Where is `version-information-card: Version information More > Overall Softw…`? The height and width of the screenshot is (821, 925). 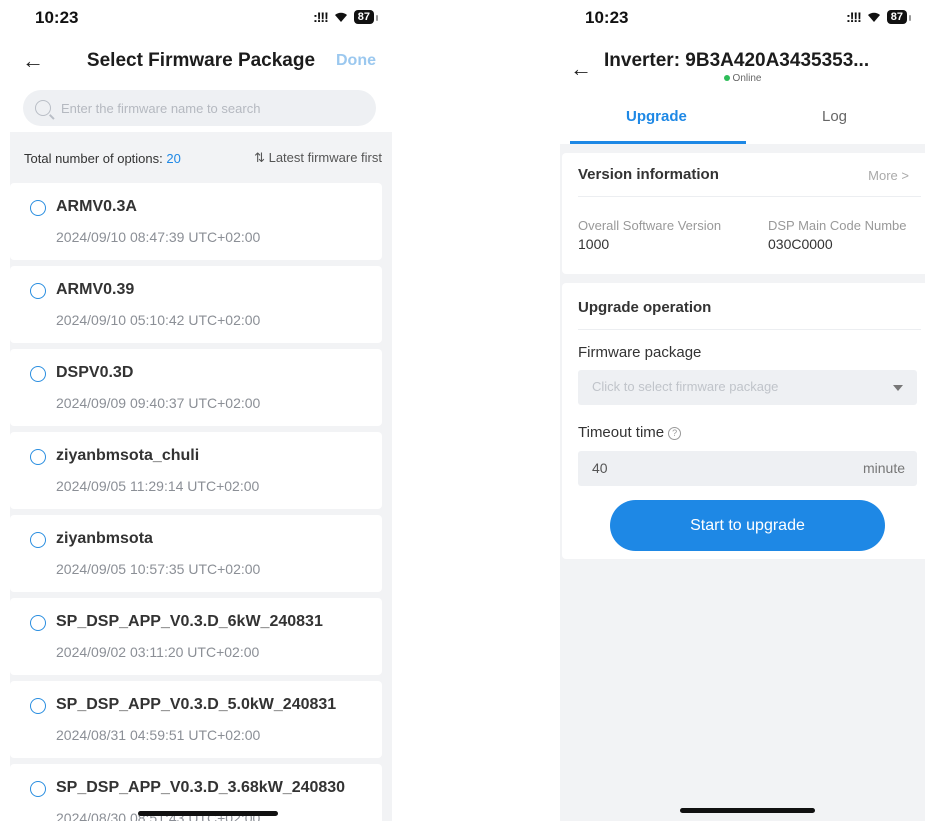 version-information-card: Version information More > Overall Softw… is located at coordinates (743, 213).